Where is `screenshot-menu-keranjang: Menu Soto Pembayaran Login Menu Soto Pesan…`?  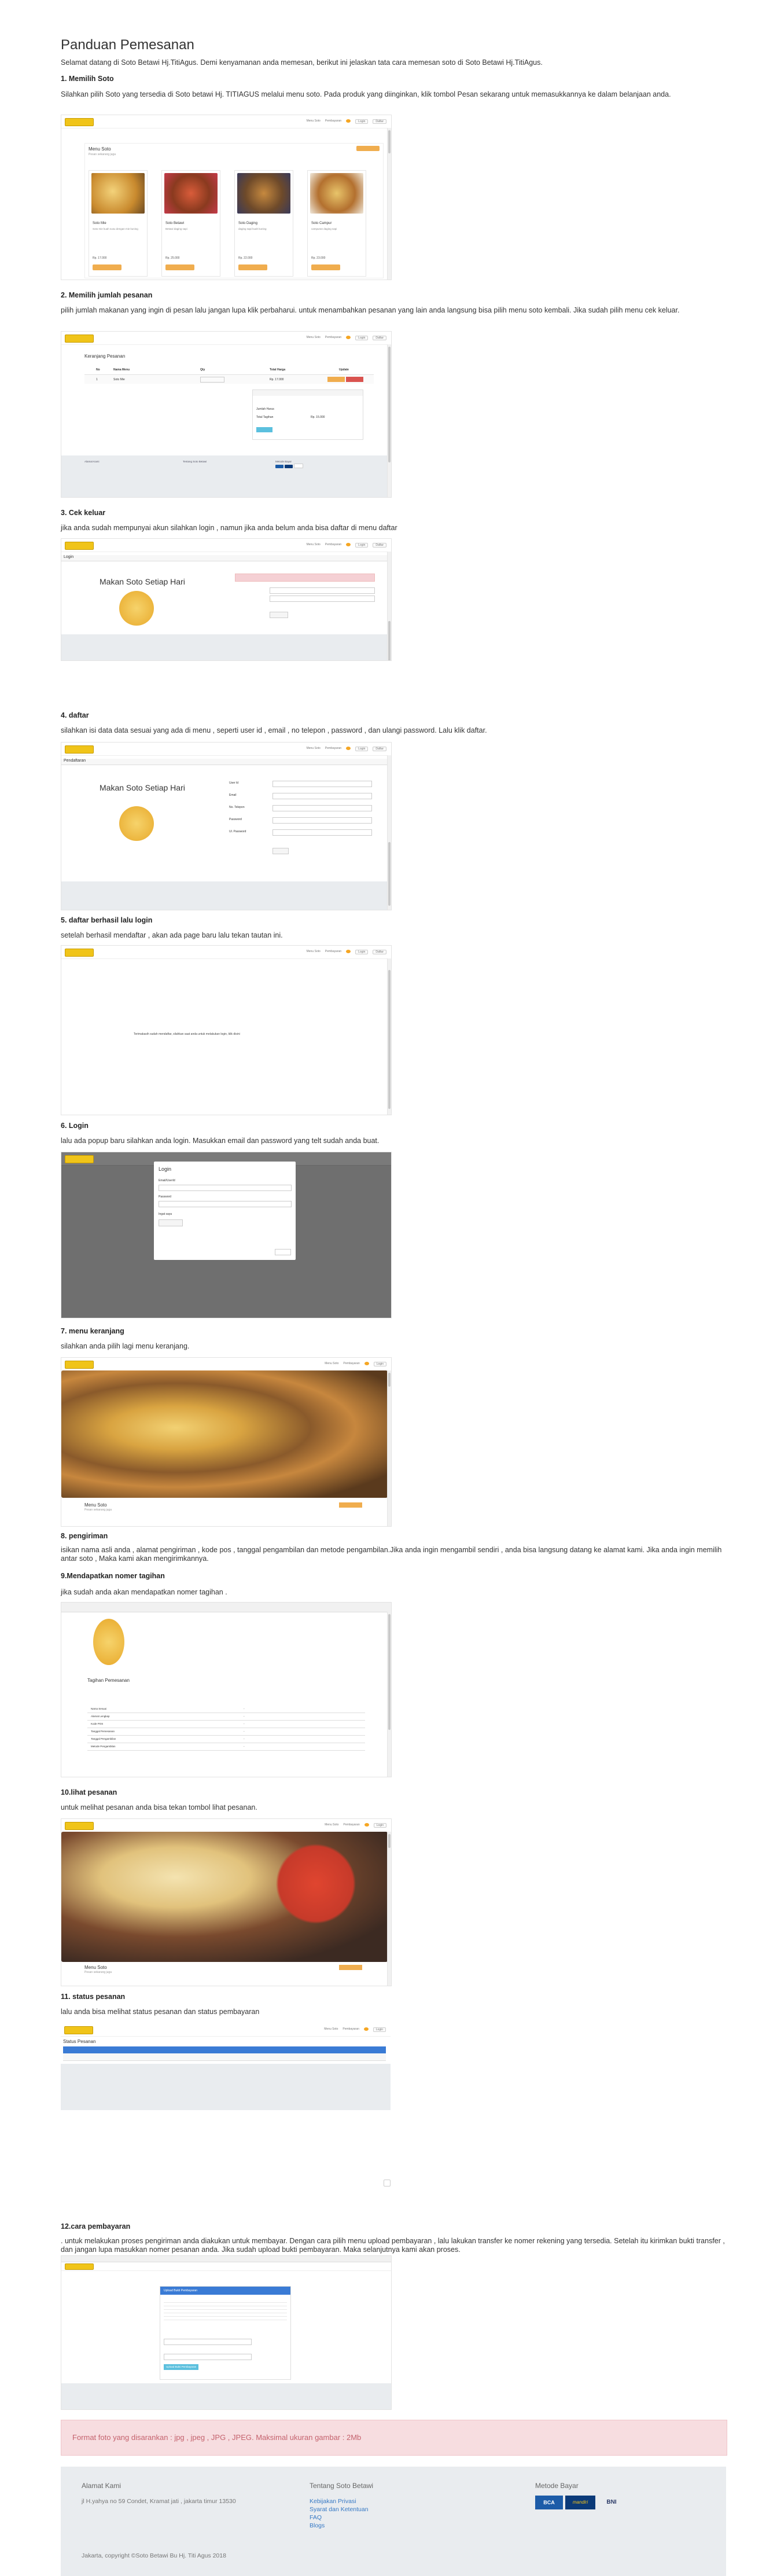 screenshot-menu-keranjang: Menu Soto Pembayaran Login Menu Soto Pesan… is located at coordinates (226, 1442).